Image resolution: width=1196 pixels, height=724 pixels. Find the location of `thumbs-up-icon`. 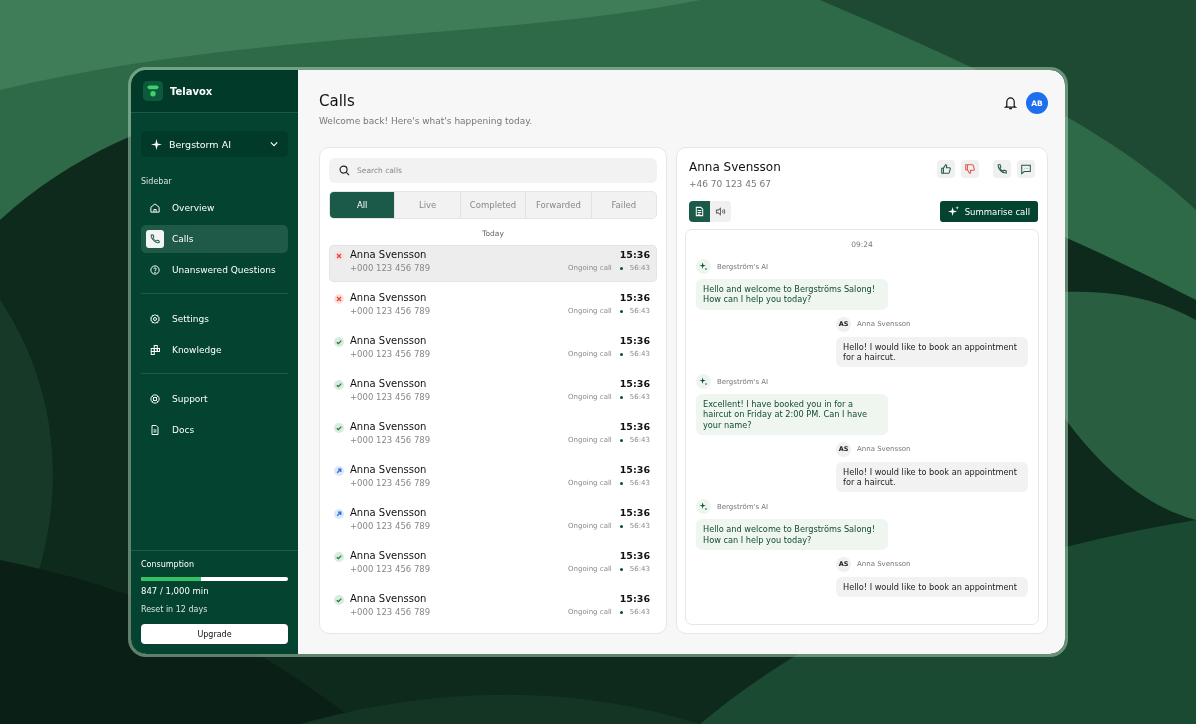

thumbs-up-icon is located at coordinates (946, 169).